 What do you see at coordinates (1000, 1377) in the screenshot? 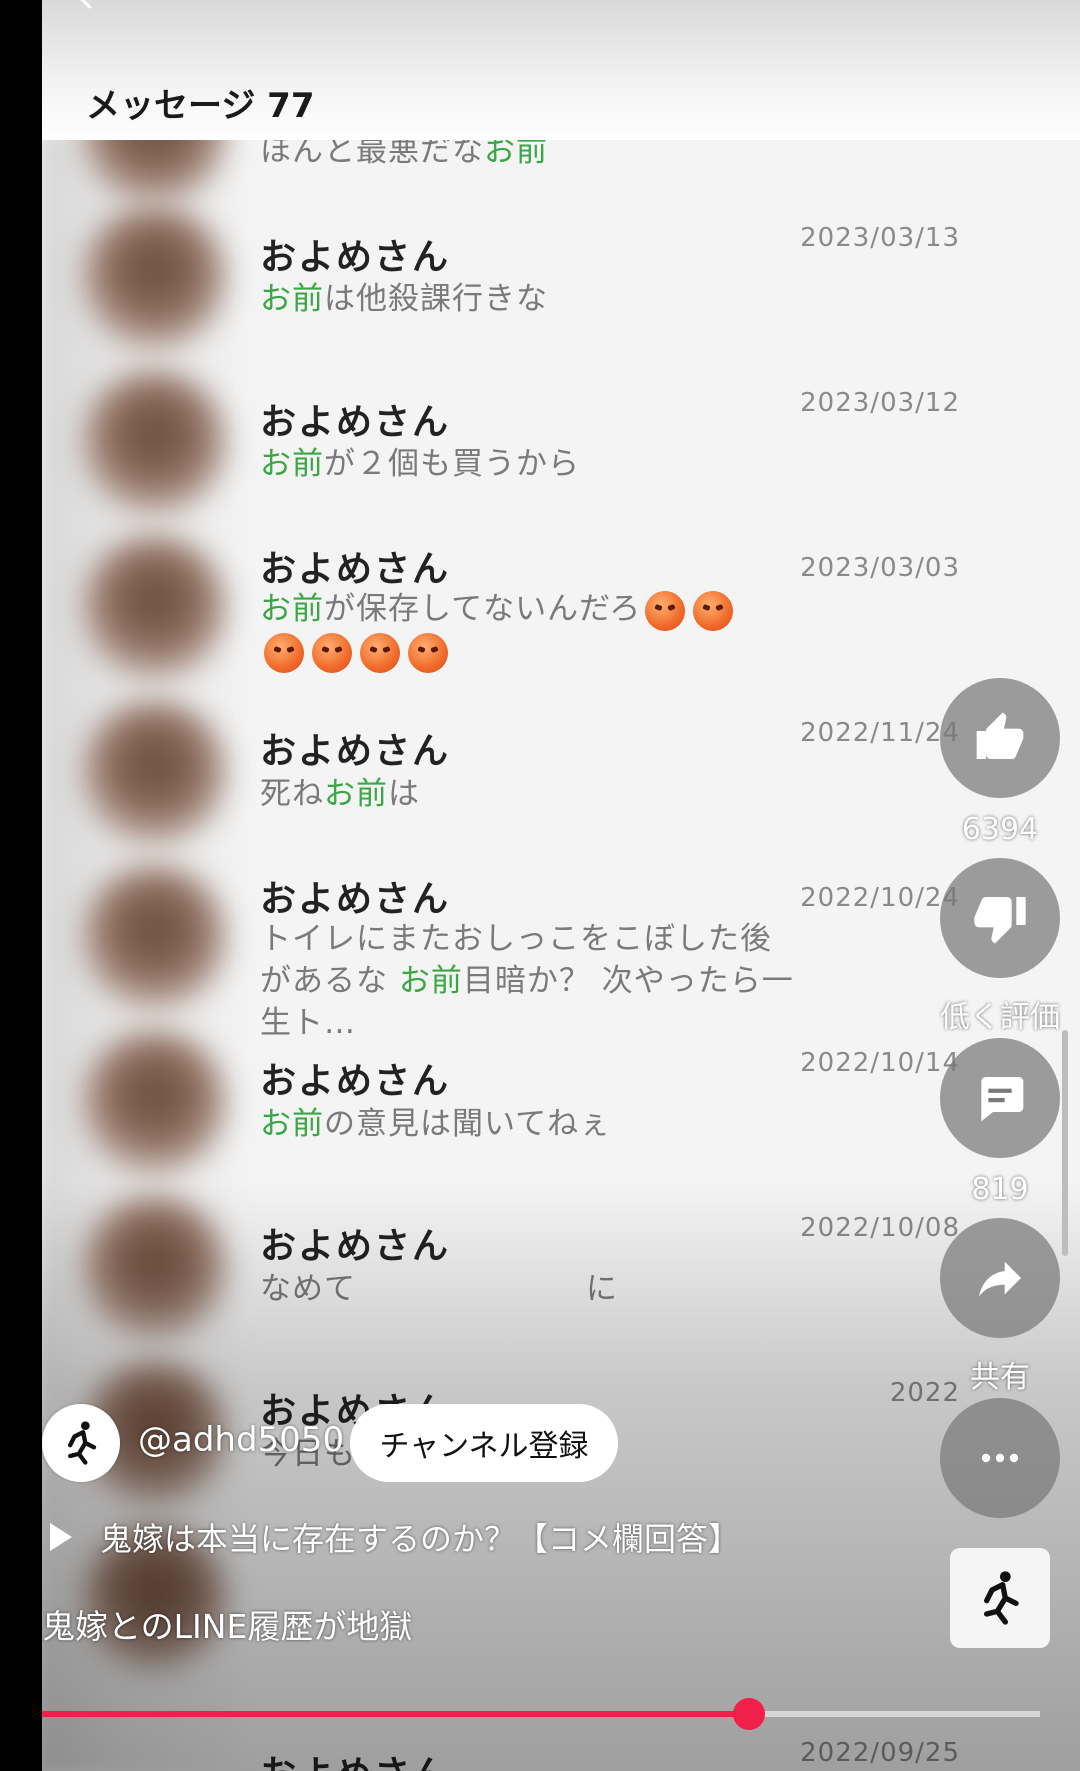
I see `share-label: 共有` at bounding box center [1000, 1377].